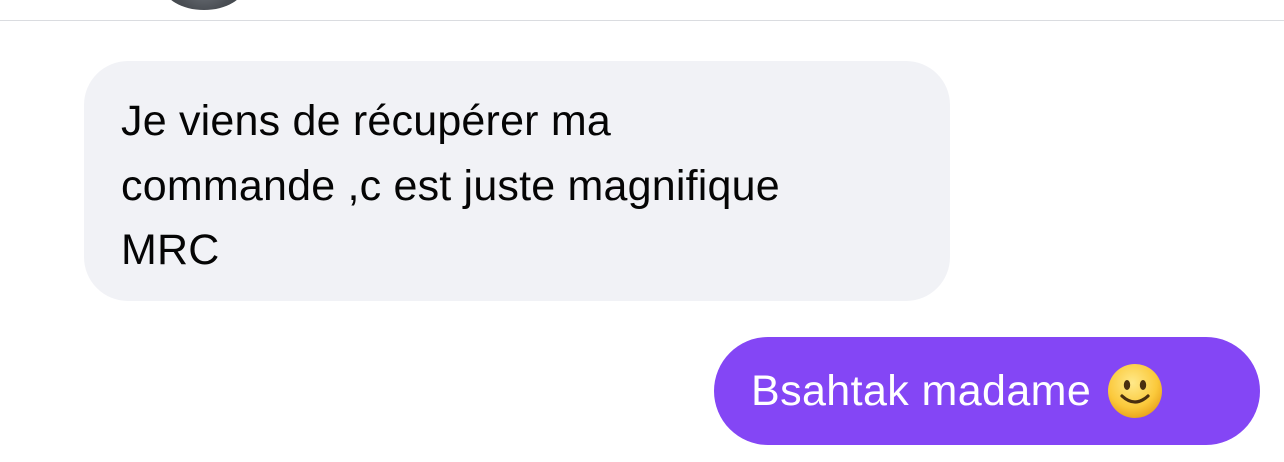  I want to click on incoming-message-line: MRC, so click(170, 250).